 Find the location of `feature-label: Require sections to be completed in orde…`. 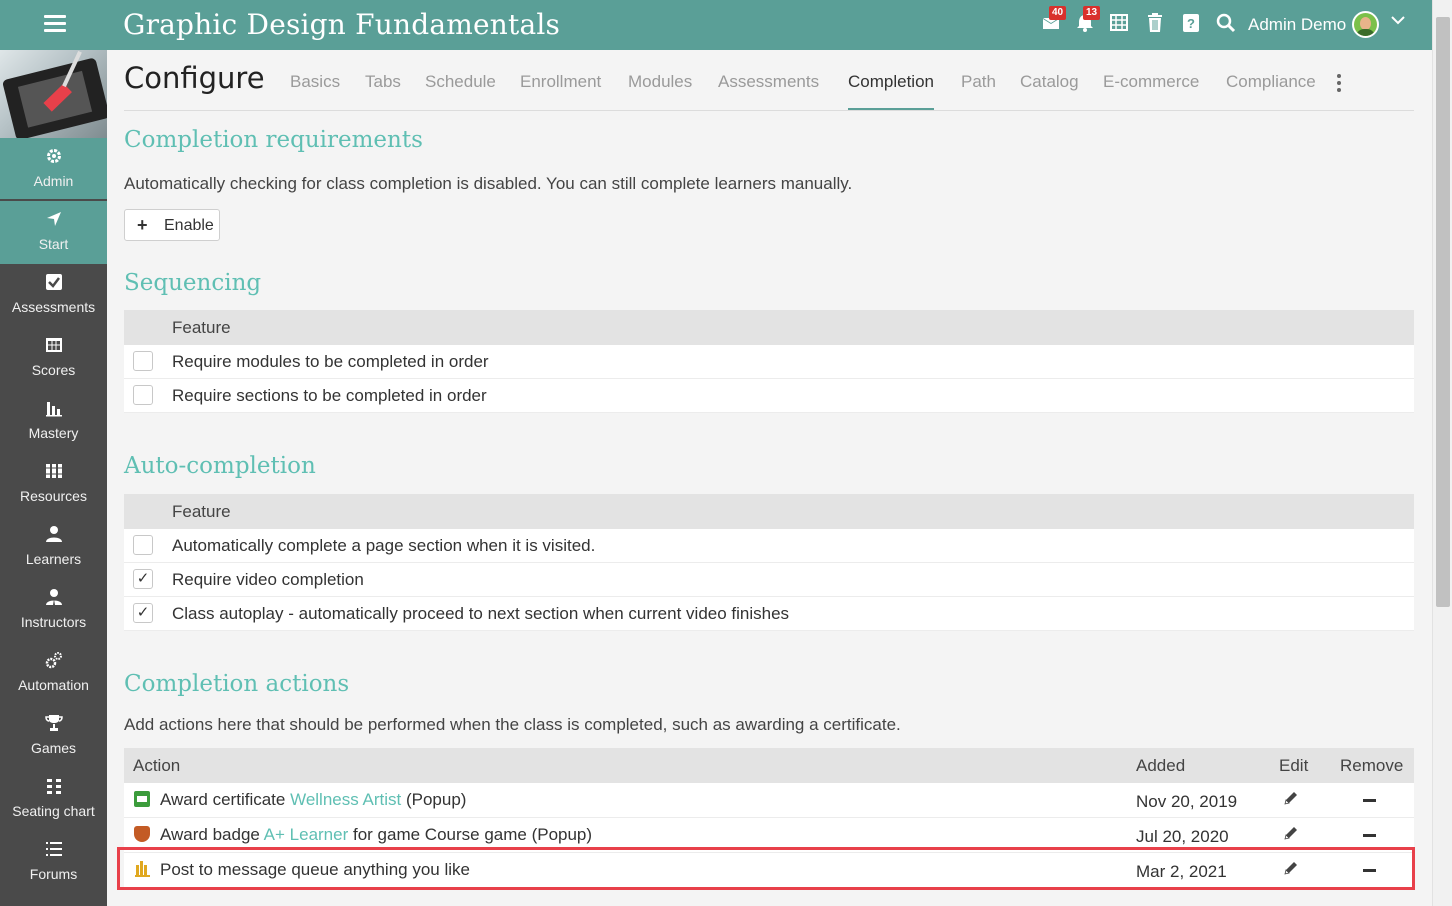

feature-label: Require sections to be completed in orde… is located at coordinates (329, 395).